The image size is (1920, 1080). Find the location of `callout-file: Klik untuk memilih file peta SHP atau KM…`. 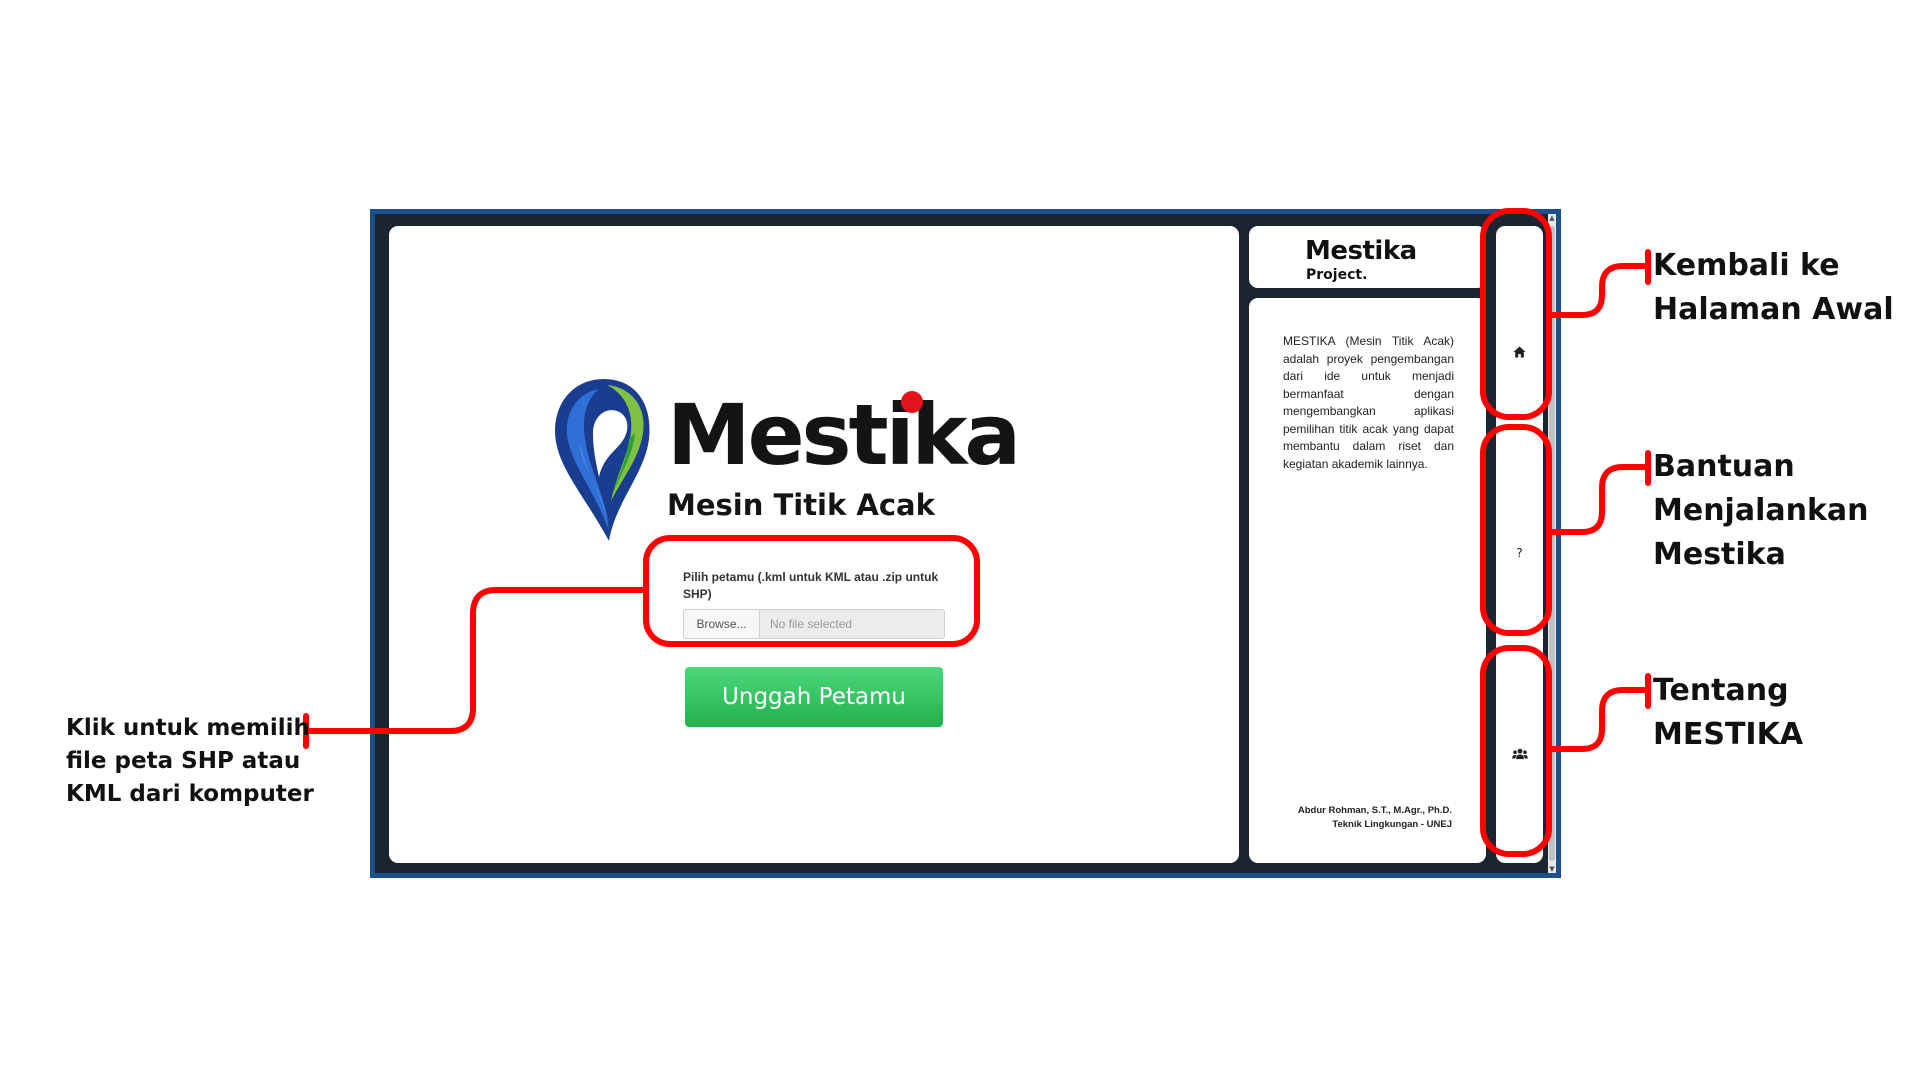

callout-file: Klik untuk memilih file peta SHP atau KM… is located at coordinates (190, 761).